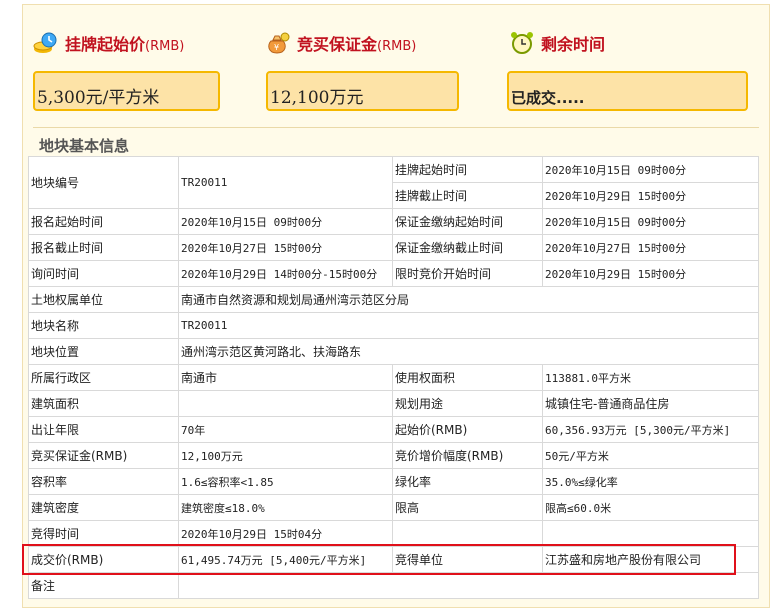 The width and height of the screenshot is (777, 608). Describe the element at coordinates (467, 403) in the screenshot. I see `plan-use-label: 规划用途` at that location.